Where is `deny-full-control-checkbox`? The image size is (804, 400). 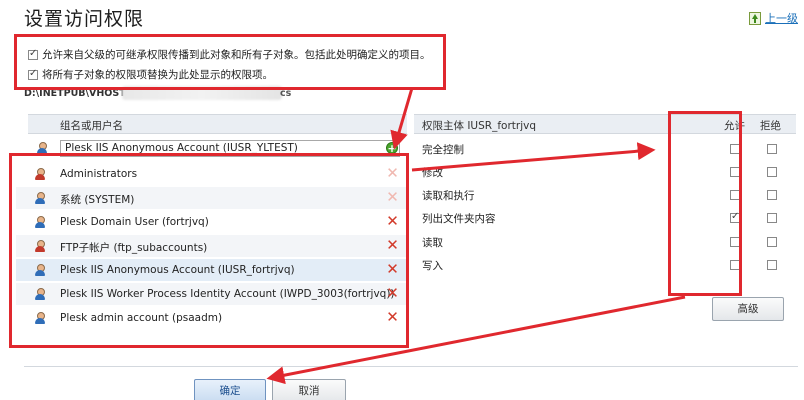
deny-full-control-checkbox is located at coordinates (772, 149).